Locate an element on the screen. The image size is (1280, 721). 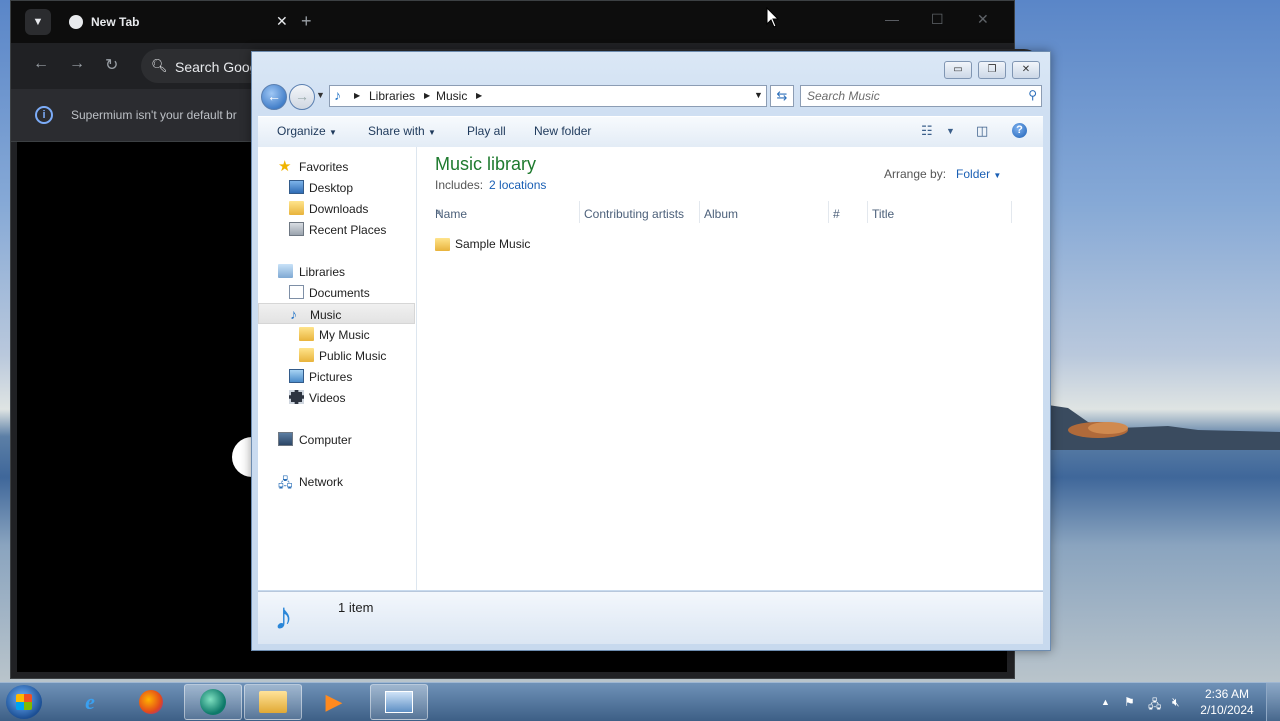
nav-label: Videos is located at coordinates (327, 398).